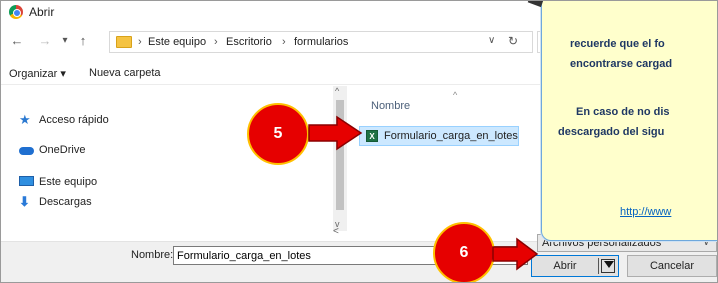 The width and height of the screenshot is (718, 283). What do you see at coordinates (621, 64) in the screenshot?
I see `note-line: encontrarse cargad` at bounding box center [621, 64].